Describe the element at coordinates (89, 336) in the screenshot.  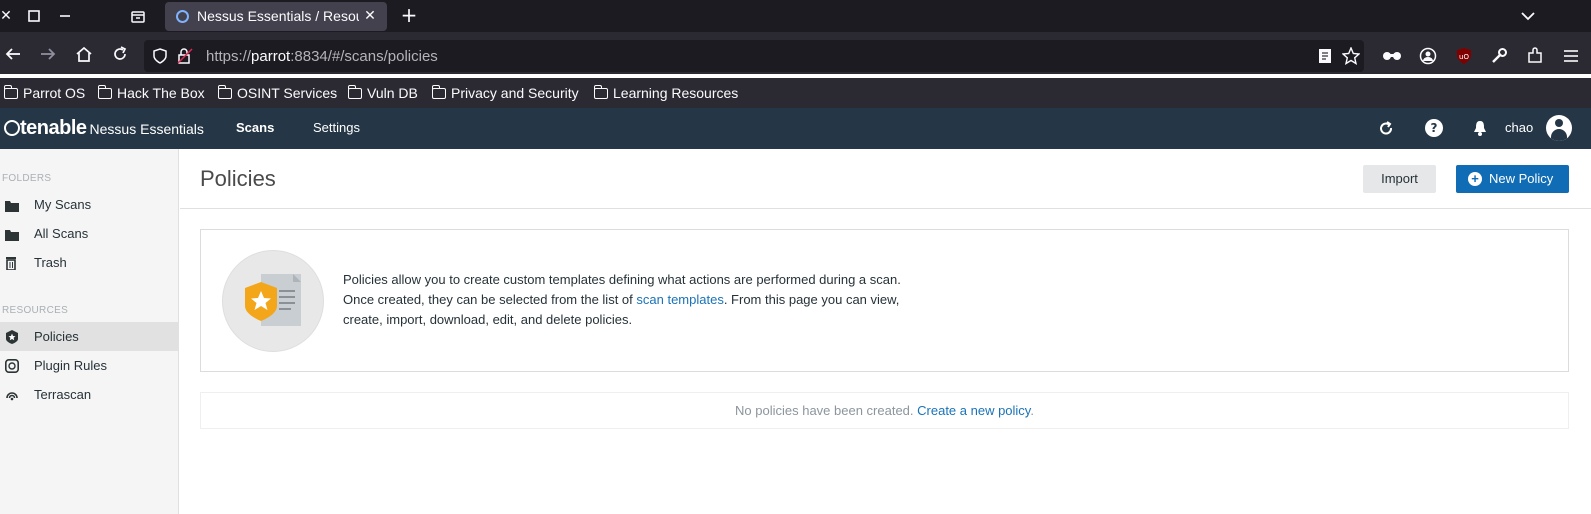
I see `sidebar-item-policies: Policies` at that location.